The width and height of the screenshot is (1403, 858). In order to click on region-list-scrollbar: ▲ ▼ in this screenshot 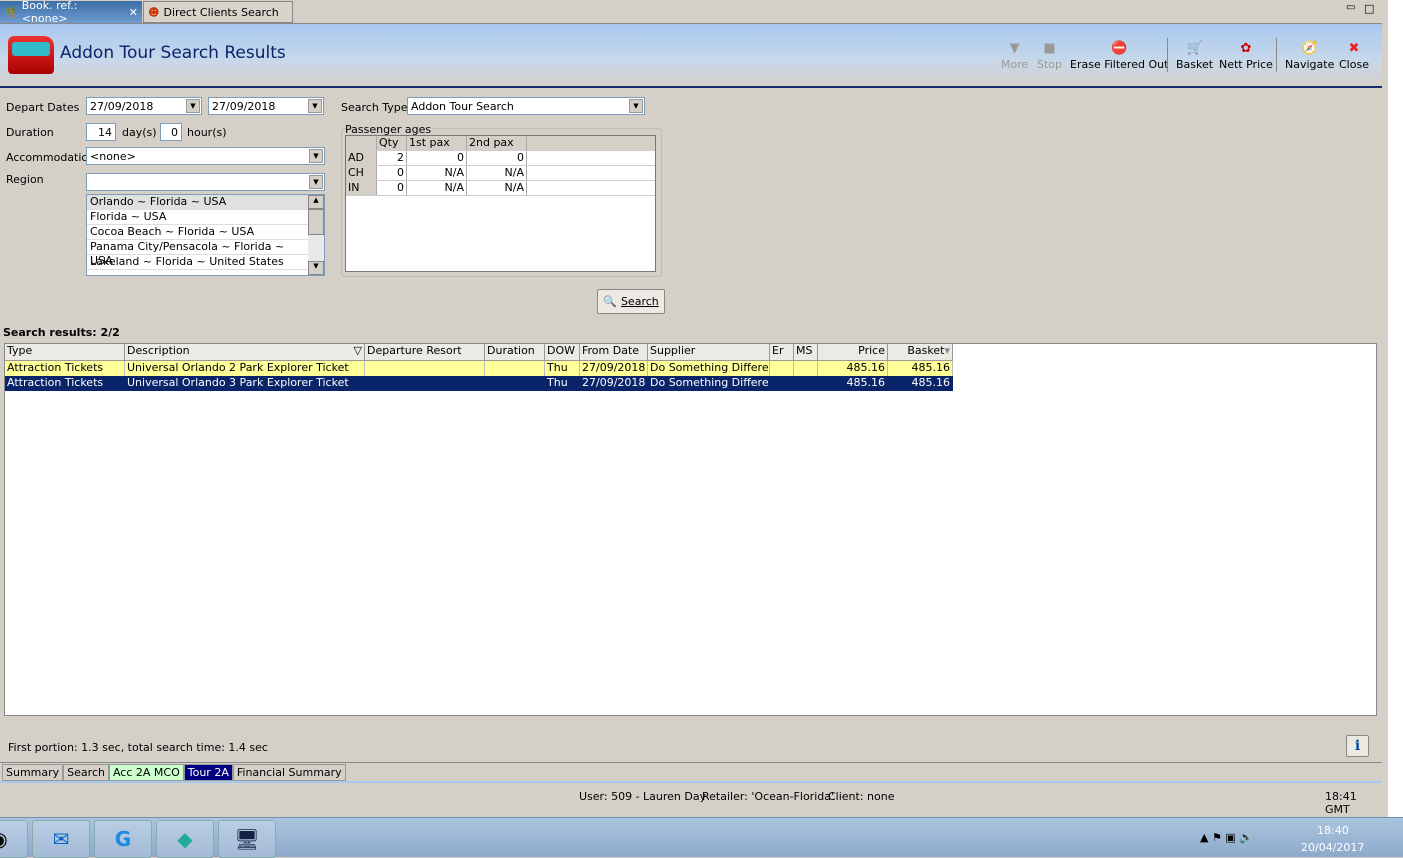, I will do `click(316, 235)`.